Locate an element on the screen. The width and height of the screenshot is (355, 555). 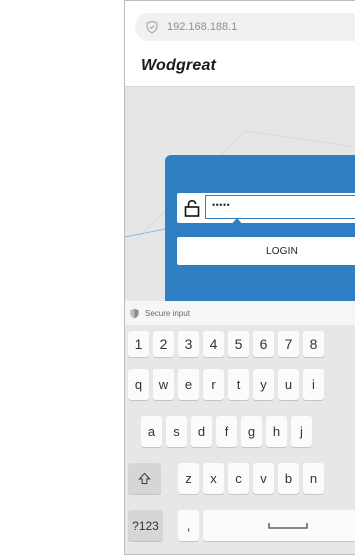
key-s: s is located at coordinates (176, 431).